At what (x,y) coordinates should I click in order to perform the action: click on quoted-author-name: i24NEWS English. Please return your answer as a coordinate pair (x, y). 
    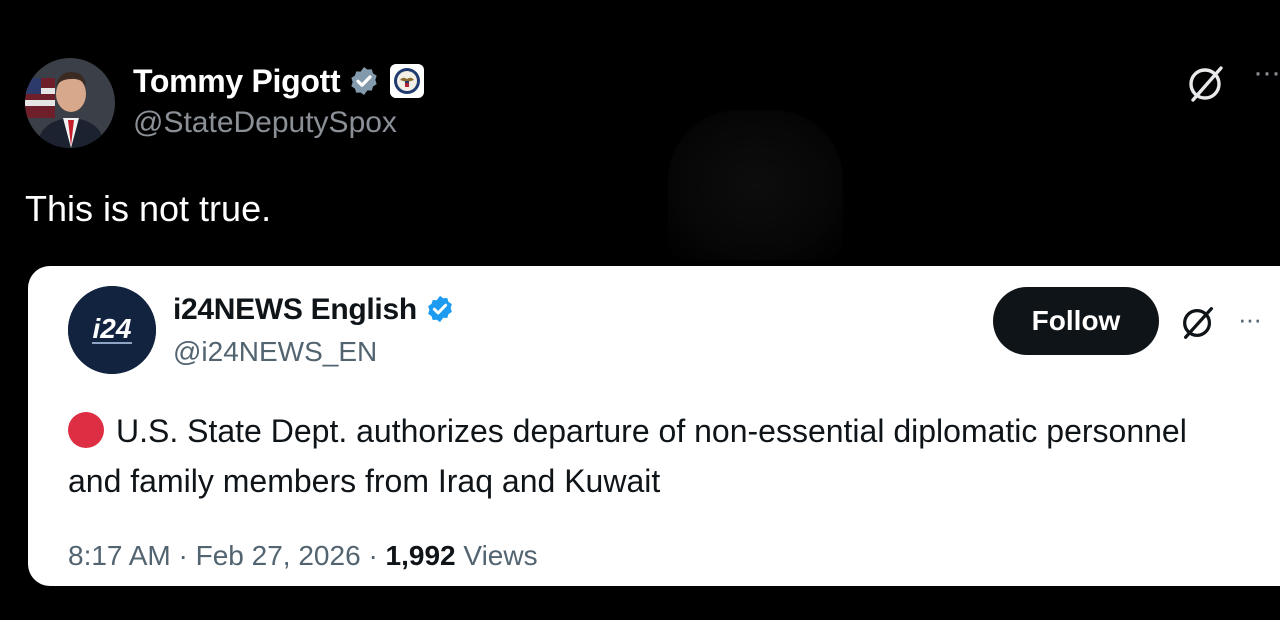
    Looking at the image, I should click on (295, 310).